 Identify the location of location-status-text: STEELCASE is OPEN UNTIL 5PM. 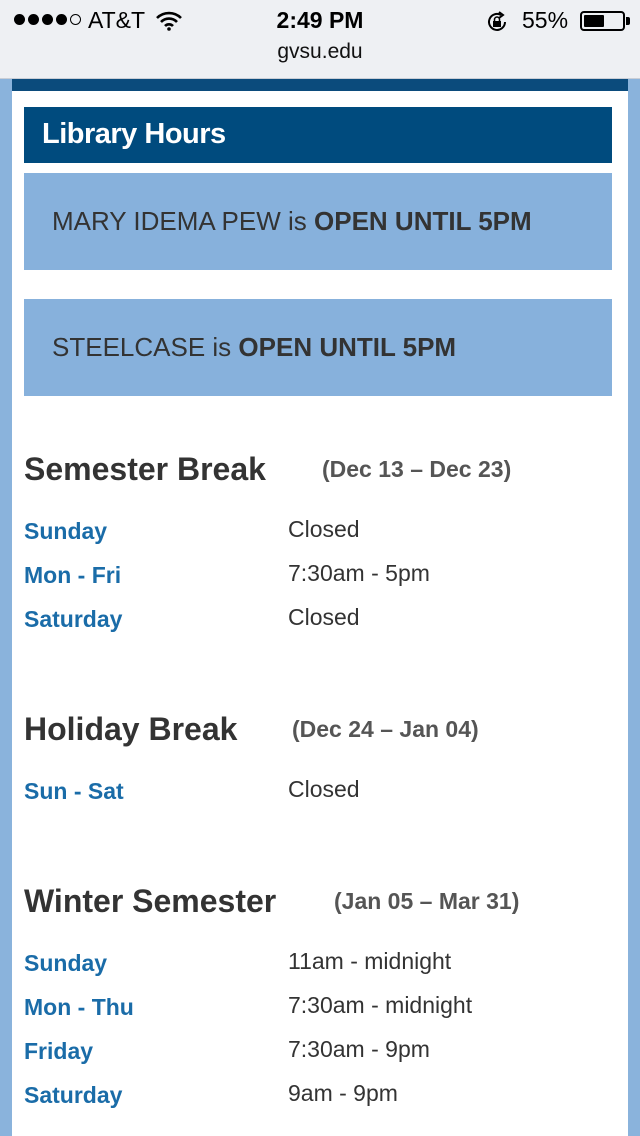
(254, 347).